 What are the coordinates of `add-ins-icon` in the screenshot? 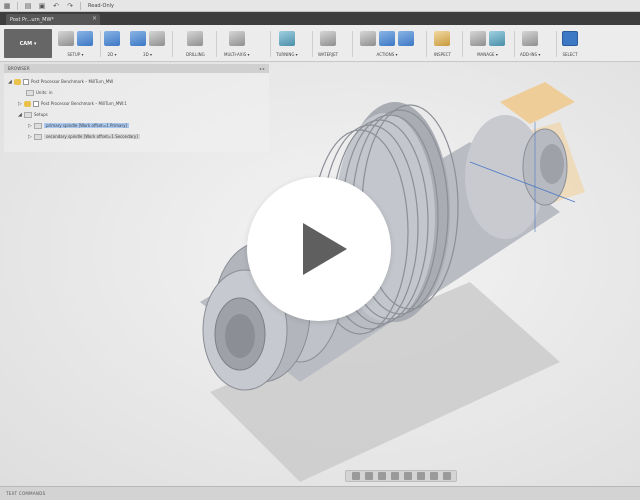 It's located at (530, 38).